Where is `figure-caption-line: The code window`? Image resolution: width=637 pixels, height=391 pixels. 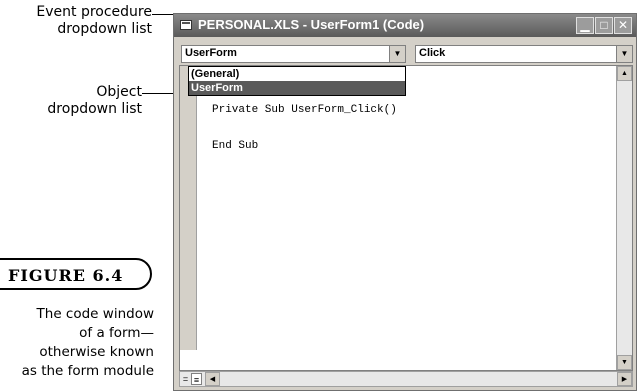 figure-caption-line: The code window is located at coordinates (95, 314).